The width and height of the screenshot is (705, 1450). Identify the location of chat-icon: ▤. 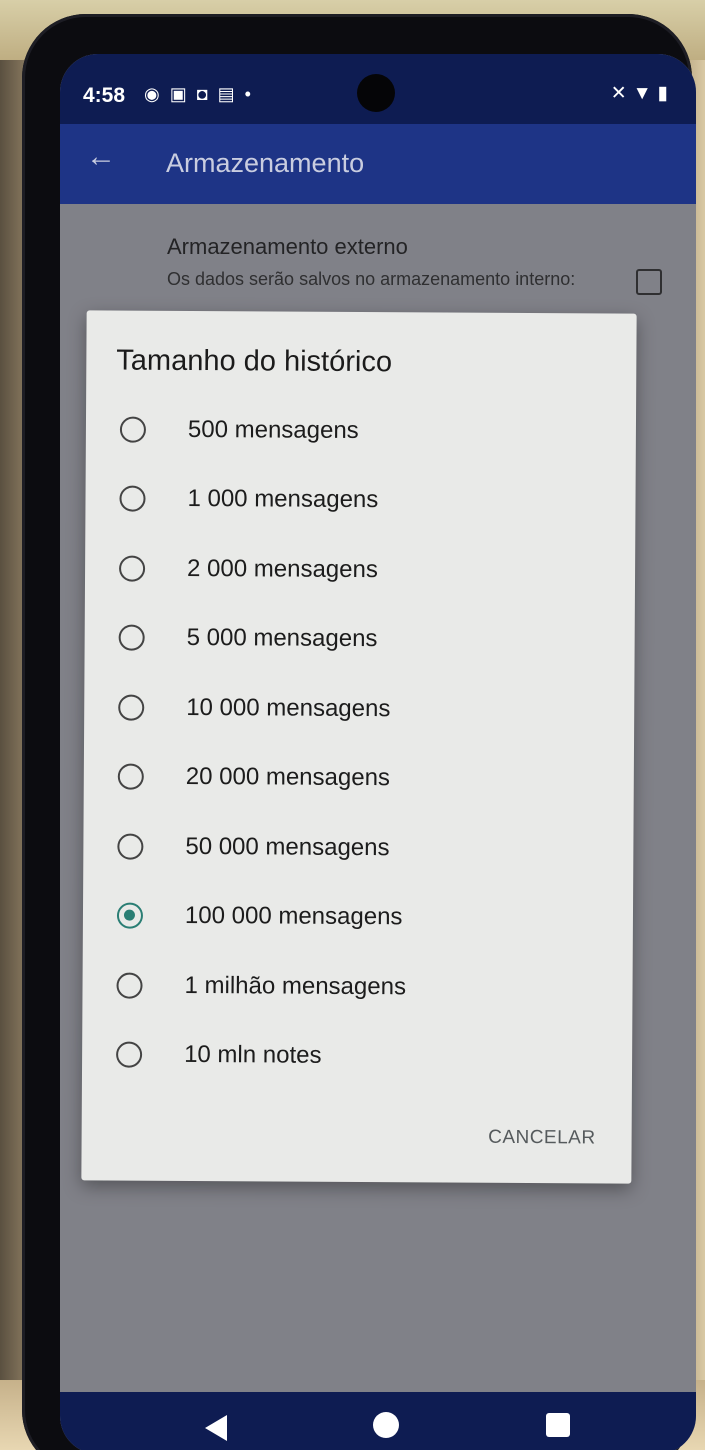
(231, 94).